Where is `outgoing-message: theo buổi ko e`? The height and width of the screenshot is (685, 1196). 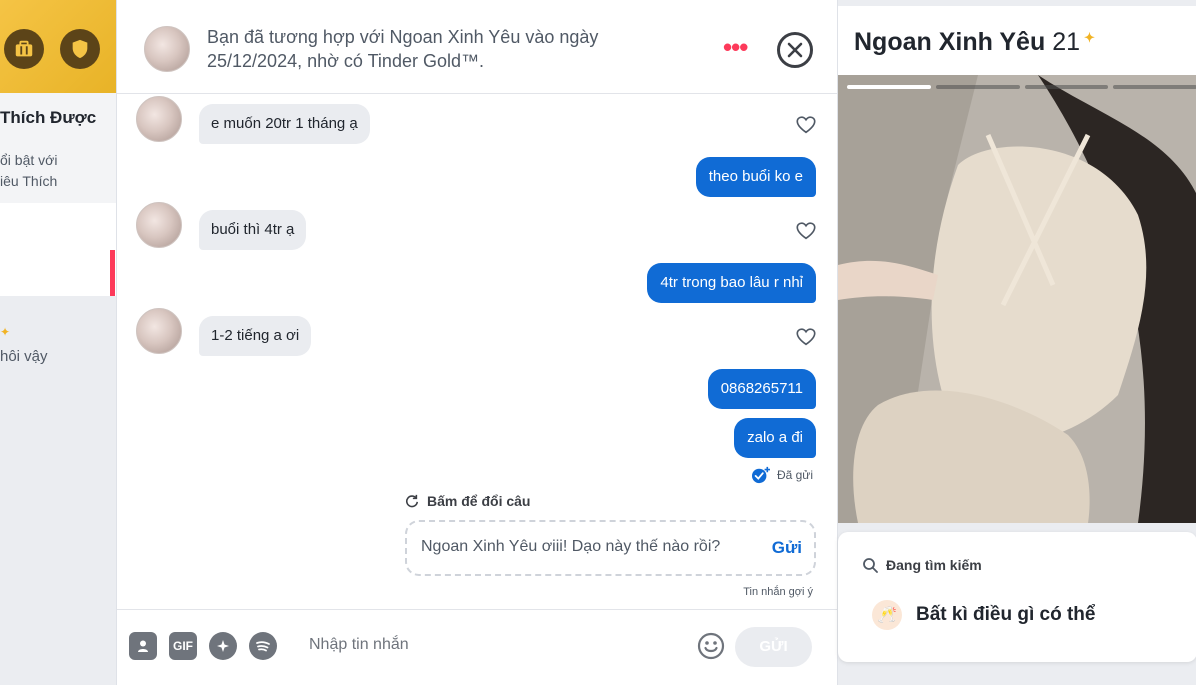
outgoing-message: theo buổi ko e is located at coordinates (755, 177).